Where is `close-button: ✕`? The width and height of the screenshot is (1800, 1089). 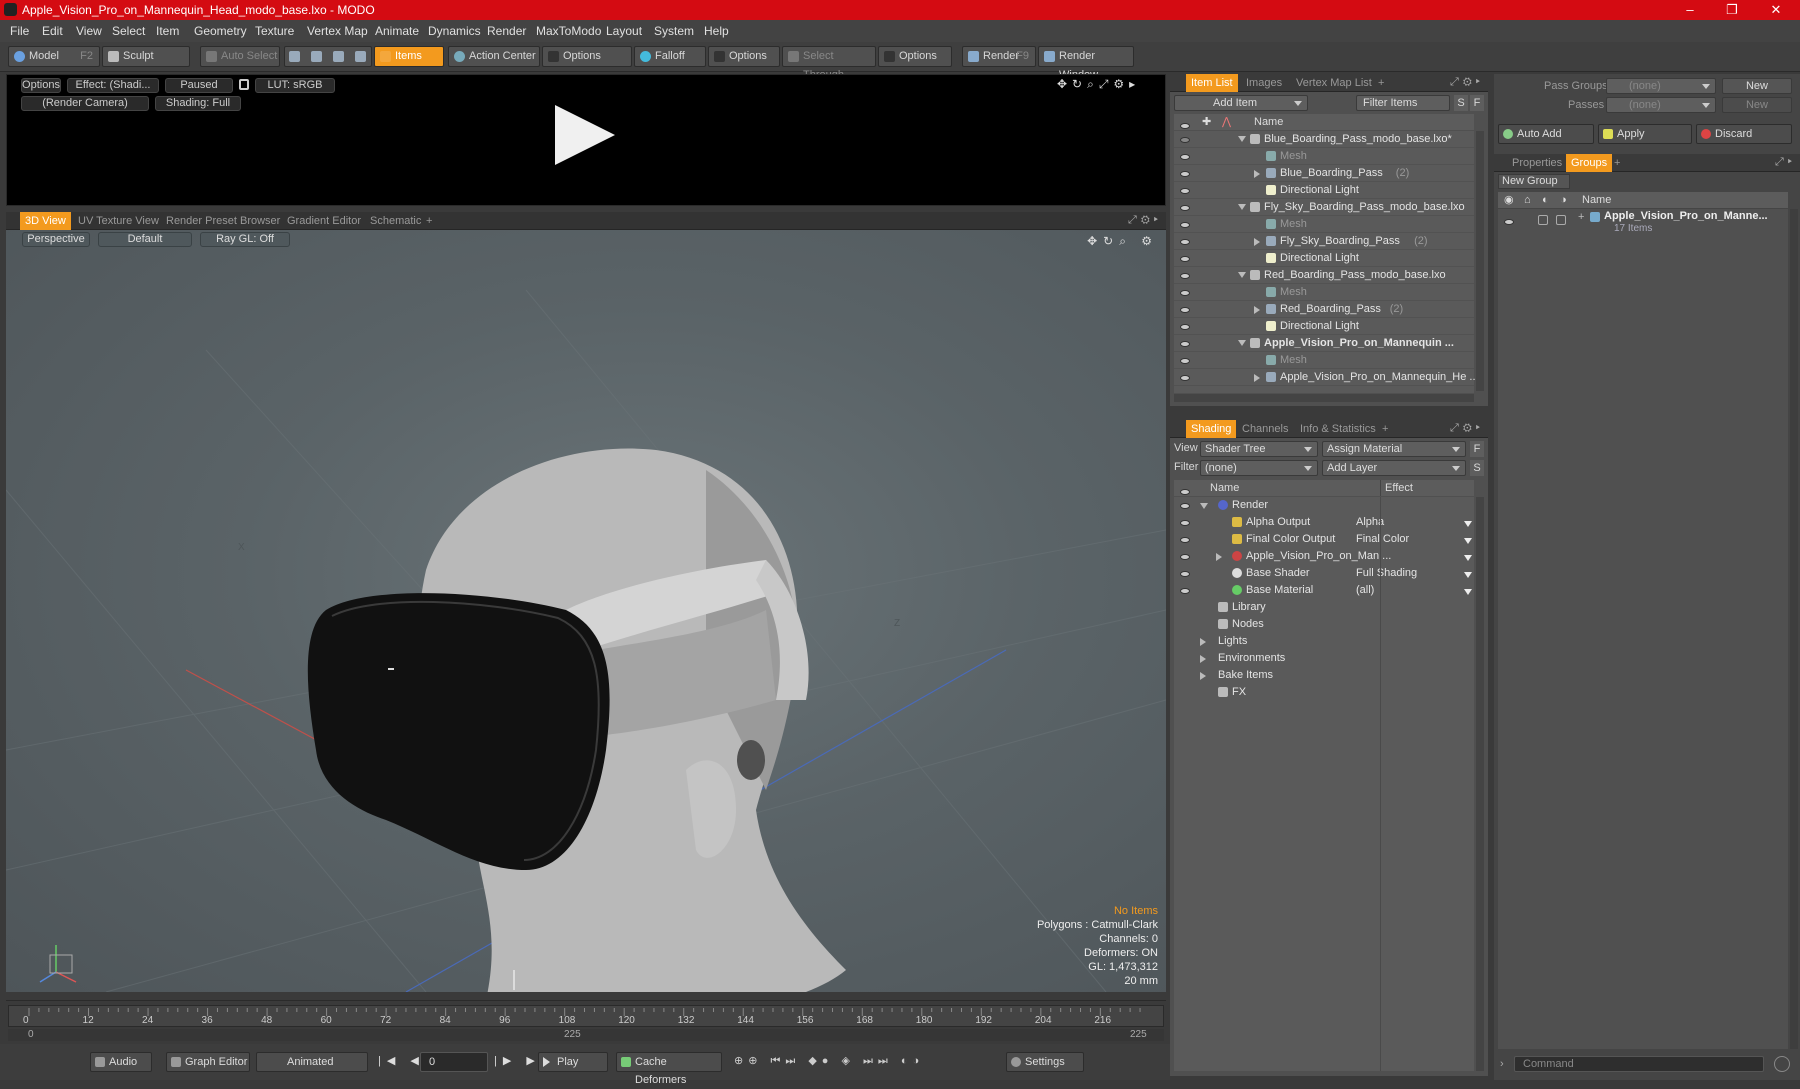
close-button: ✕ is located at coordinates (1776, 10).